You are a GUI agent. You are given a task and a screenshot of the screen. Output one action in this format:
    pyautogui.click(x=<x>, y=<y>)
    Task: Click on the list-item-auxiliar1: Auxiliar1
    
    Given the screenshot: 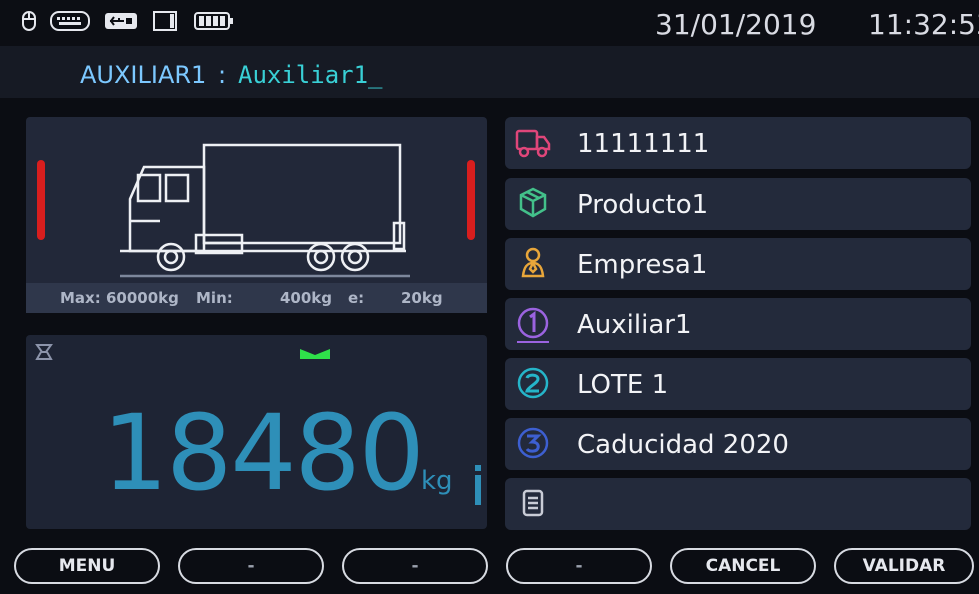 What is the action you would take?
    pyautogui.click(x=738, y=324)
    